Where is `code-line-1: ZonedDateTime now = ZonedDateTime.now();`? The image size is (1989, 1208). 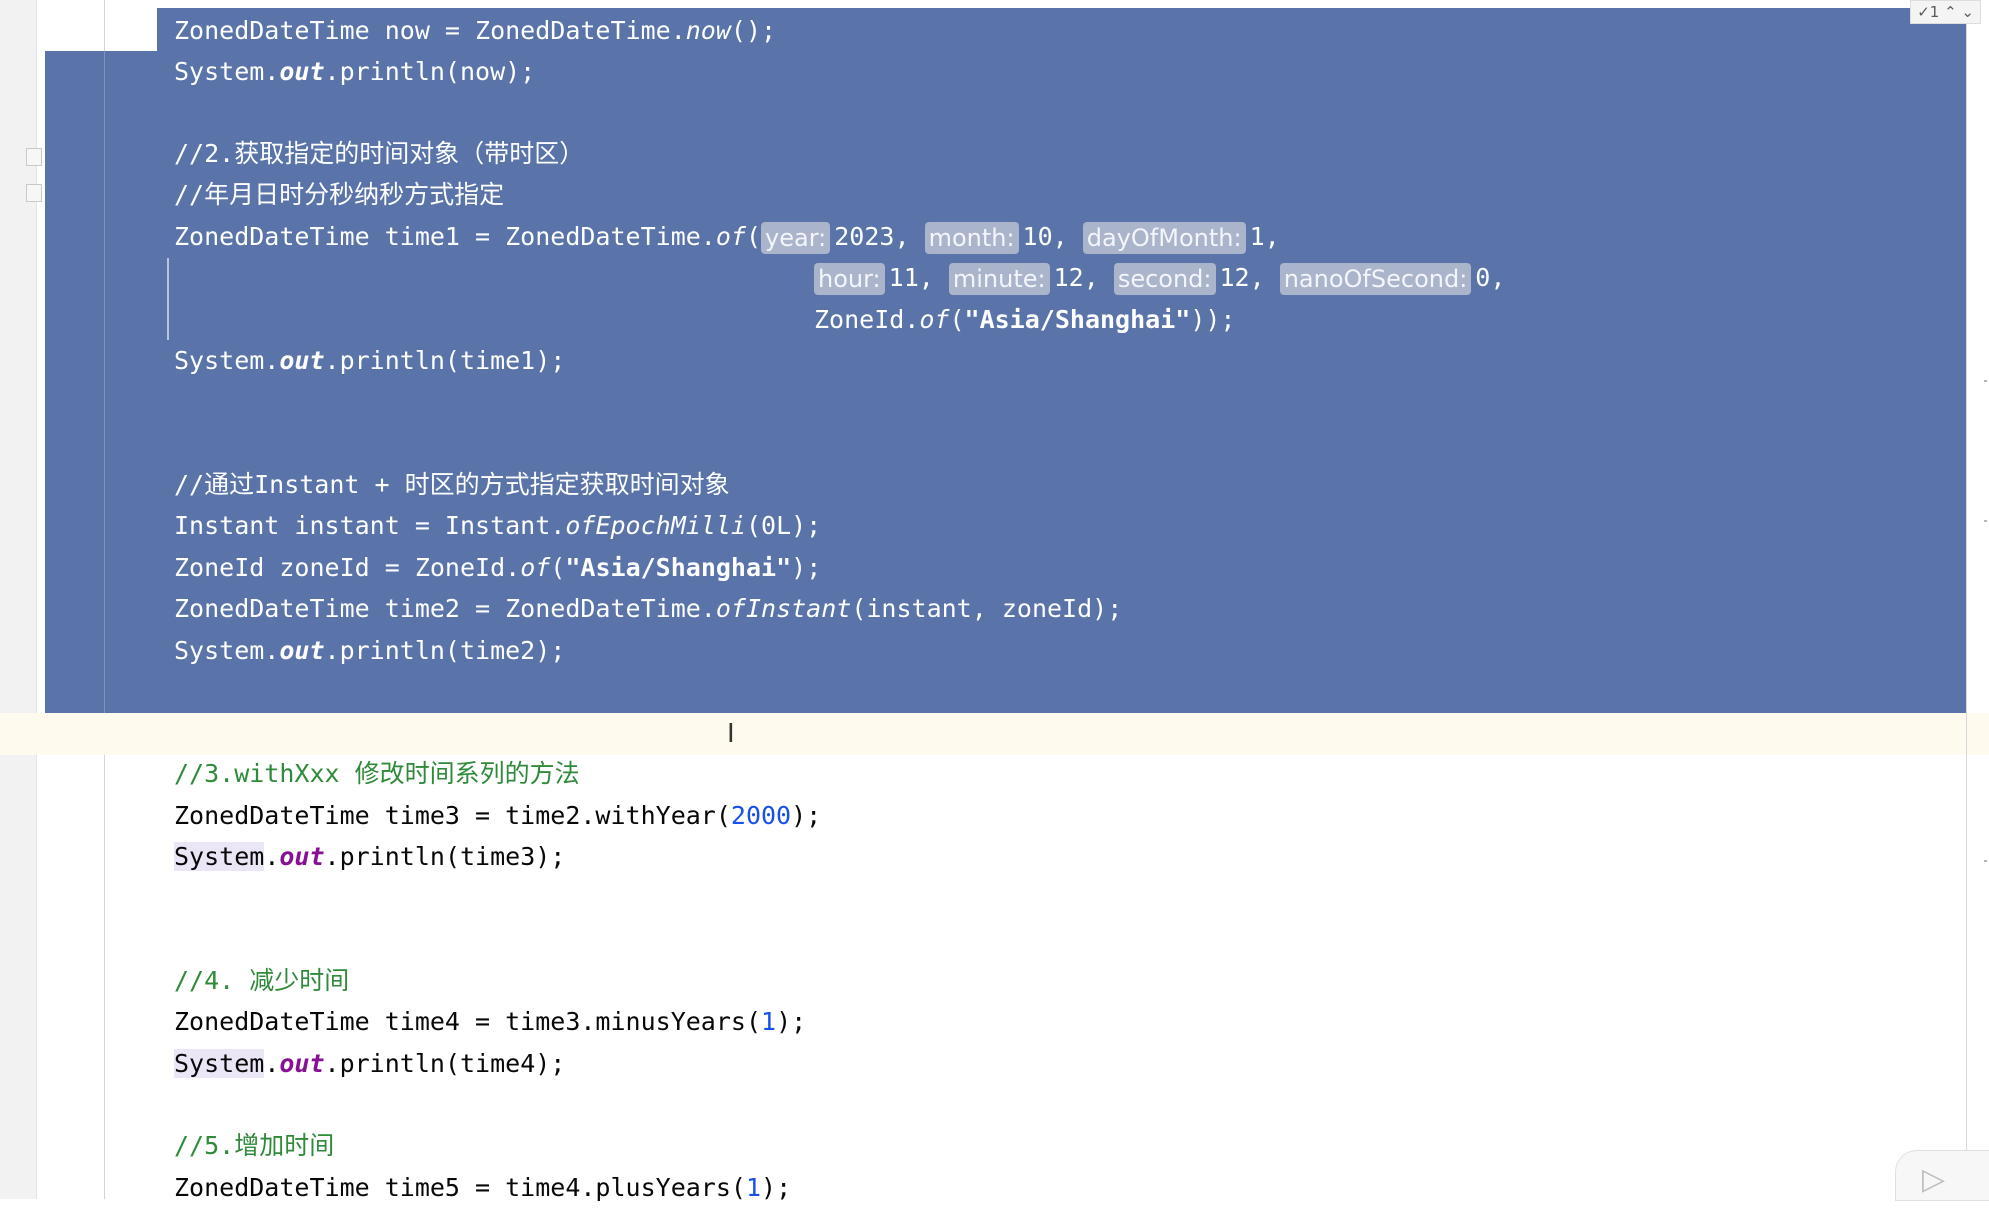
code-line-1: ZonedDateTime now = ZonedDateTime.now(); is located at coordinates (475, 30).